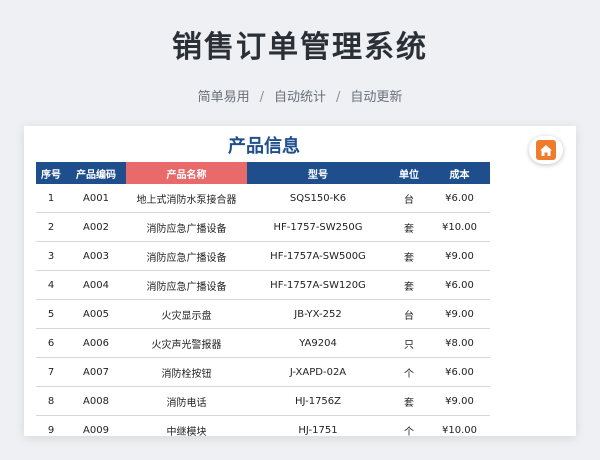  I want to click on cell-model: YA9204, so click(318, 343).